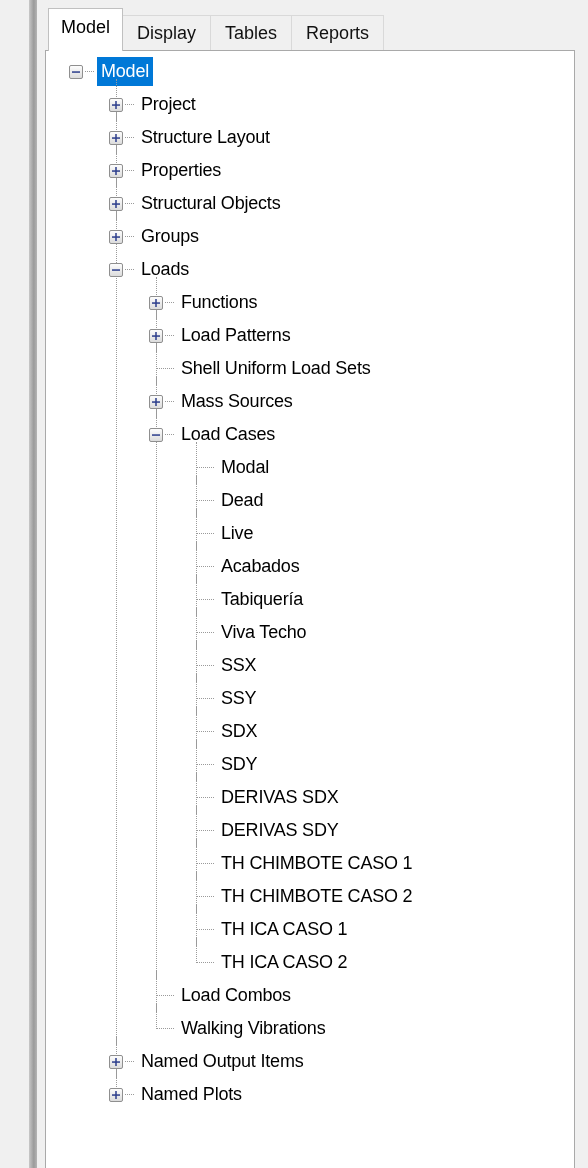 Image resolution: width=588 pixels, height=1168 pixels. Describe the element at coordinates (239, 764) in the screenshot. I see `tree-item: SDY` at that location.